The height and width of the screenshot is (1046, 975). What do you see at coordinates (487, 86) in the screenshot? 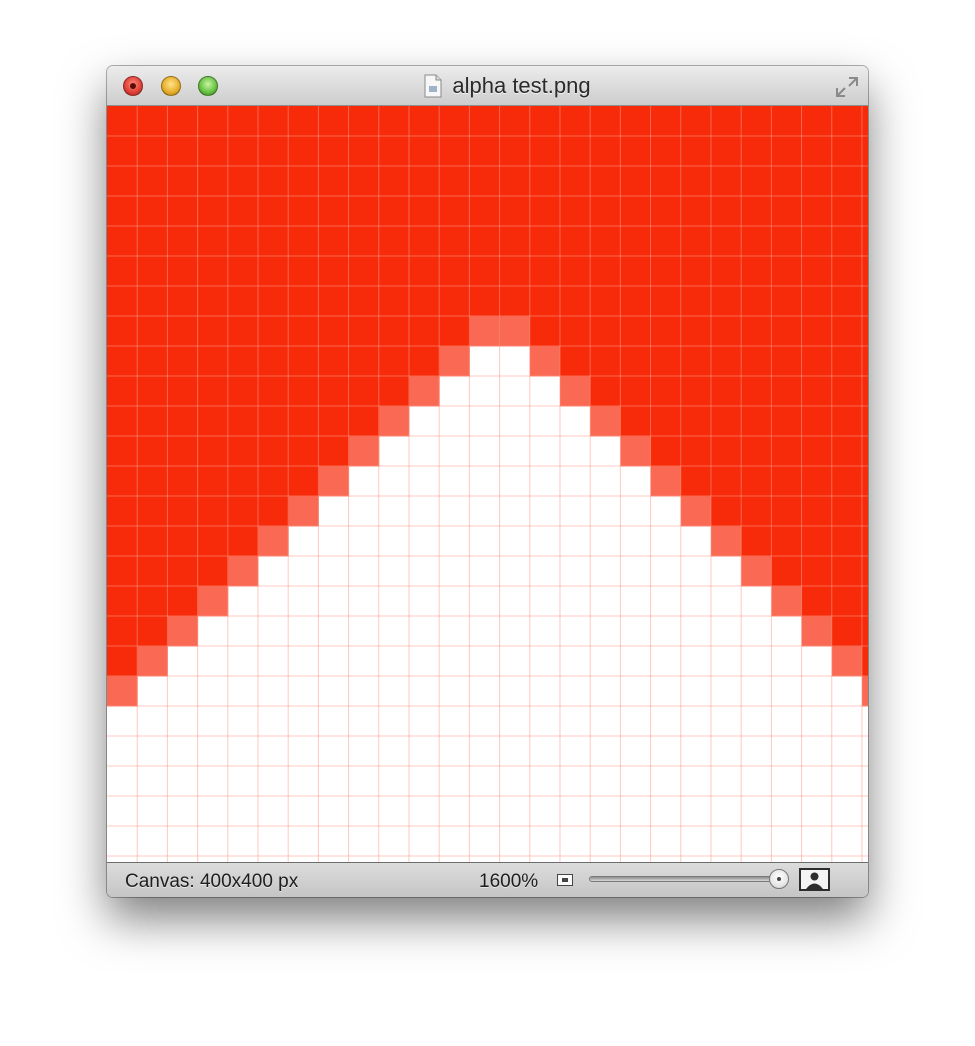
I see `titlebar: alpha test.png` at bounding box center [487, 86].